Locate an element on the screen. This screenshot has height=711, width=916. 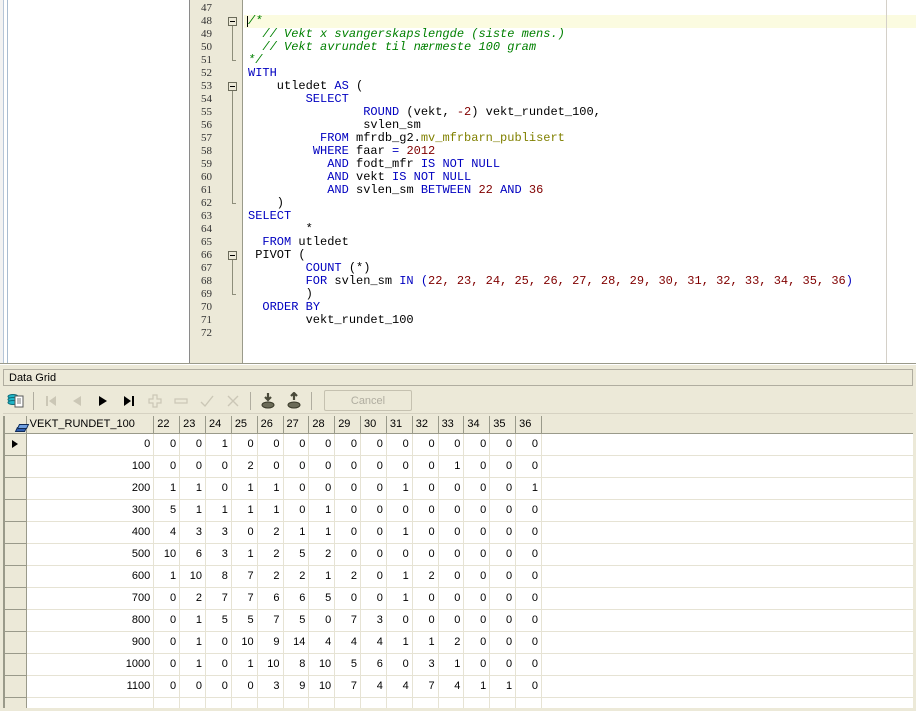
first-record-icon is located at coordinates (51, 401).